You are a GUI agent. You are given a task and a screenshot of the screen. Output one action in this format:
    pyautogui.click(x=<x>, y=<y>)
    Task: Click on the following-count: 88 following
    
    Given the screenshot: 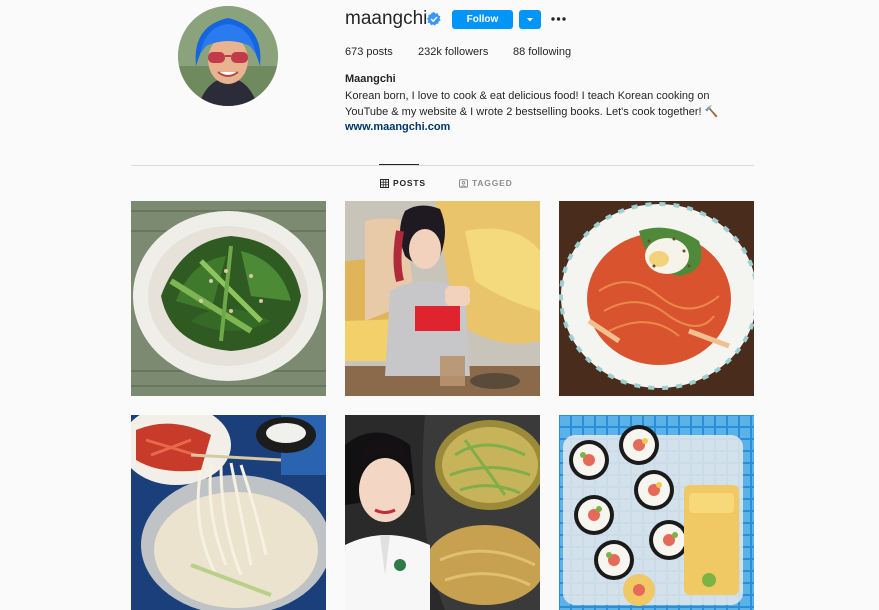 What is the action you would take?
    pyautogui.click(x=542, y=52)
    